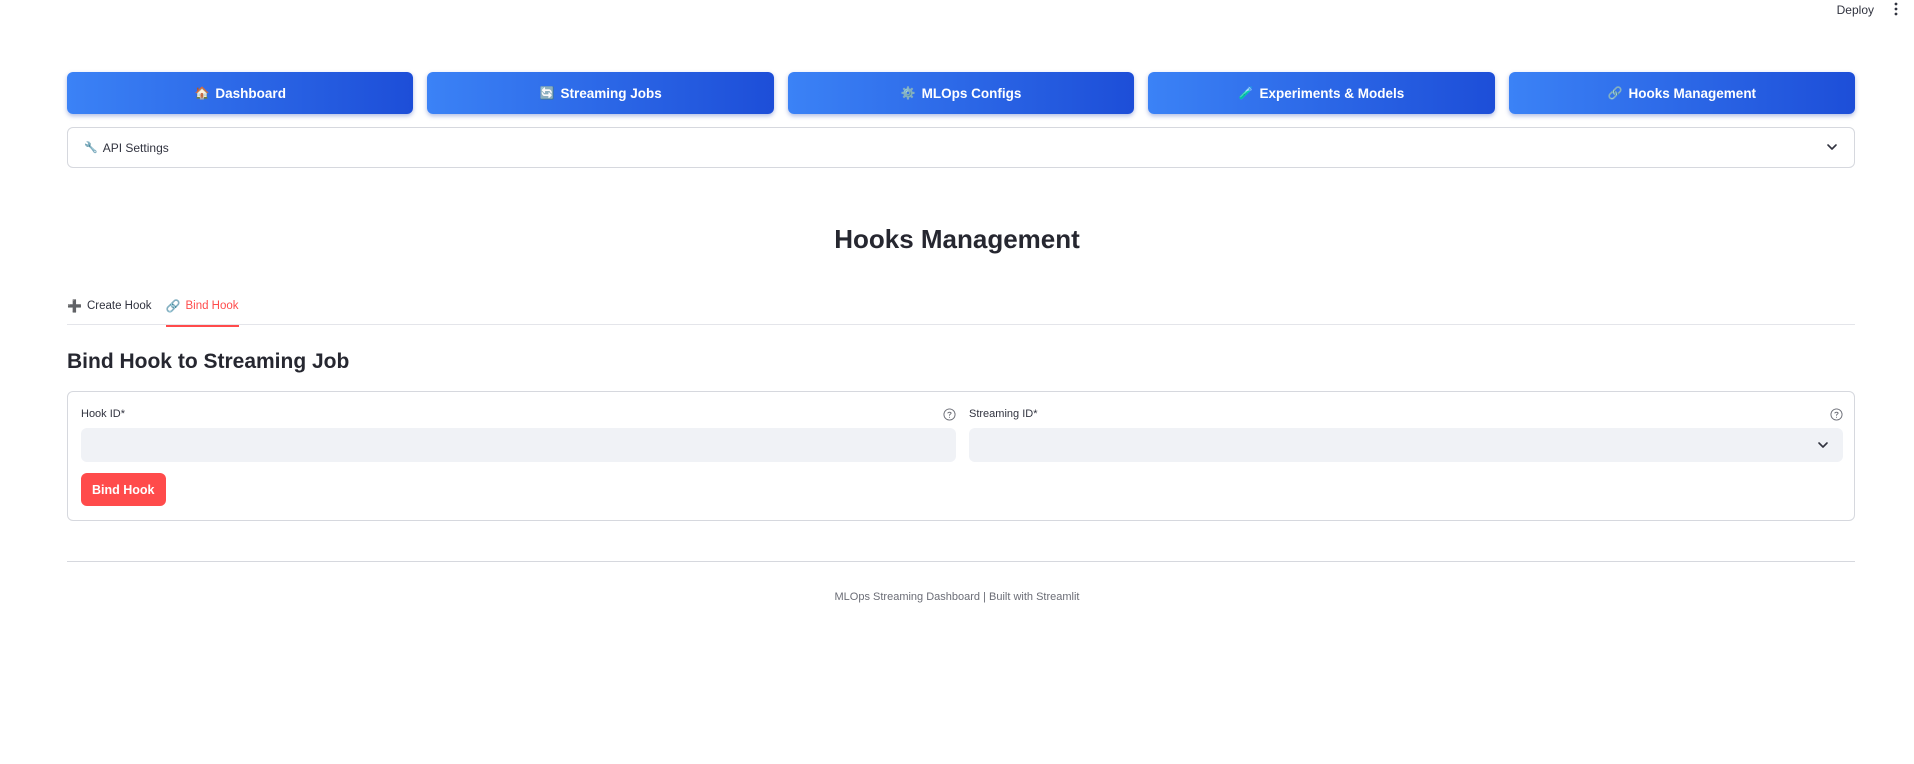 This screenshot has height=764, width=1914. Describe the element at coordinates (547, 93) in the screenshot. I see `refresh-icon: 🔄` at that location.